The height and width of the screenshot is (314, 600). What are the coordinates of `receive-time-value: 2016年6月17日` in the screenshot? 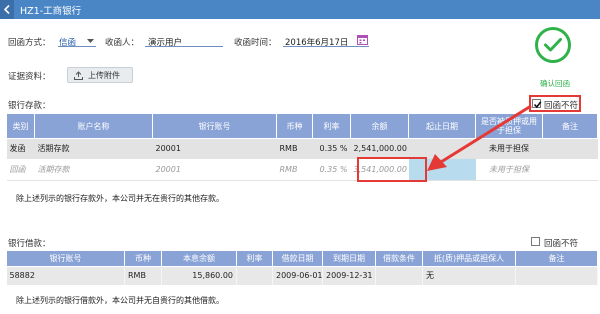 It's located at (317, 43).